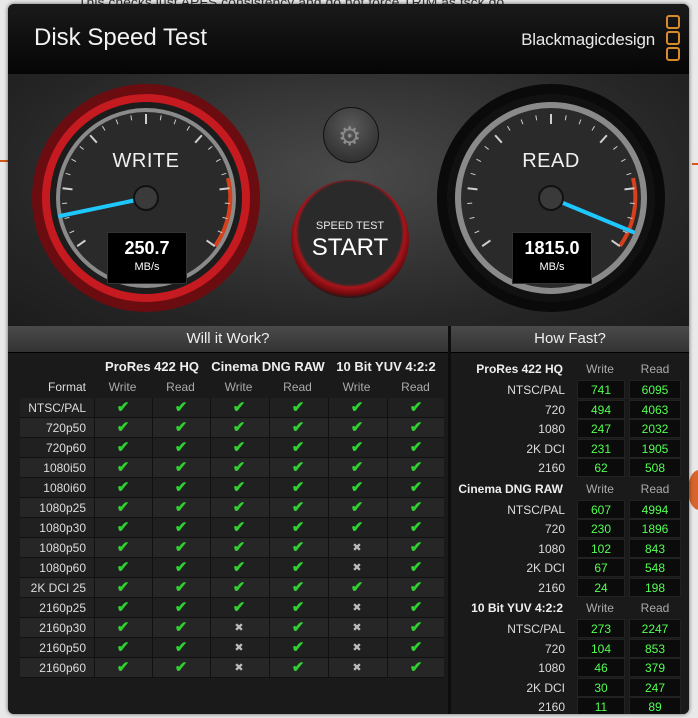 The width and height of the screenshot is (698, 718). I want to click on start-button: SPEED TEST START, so click(350, 239).